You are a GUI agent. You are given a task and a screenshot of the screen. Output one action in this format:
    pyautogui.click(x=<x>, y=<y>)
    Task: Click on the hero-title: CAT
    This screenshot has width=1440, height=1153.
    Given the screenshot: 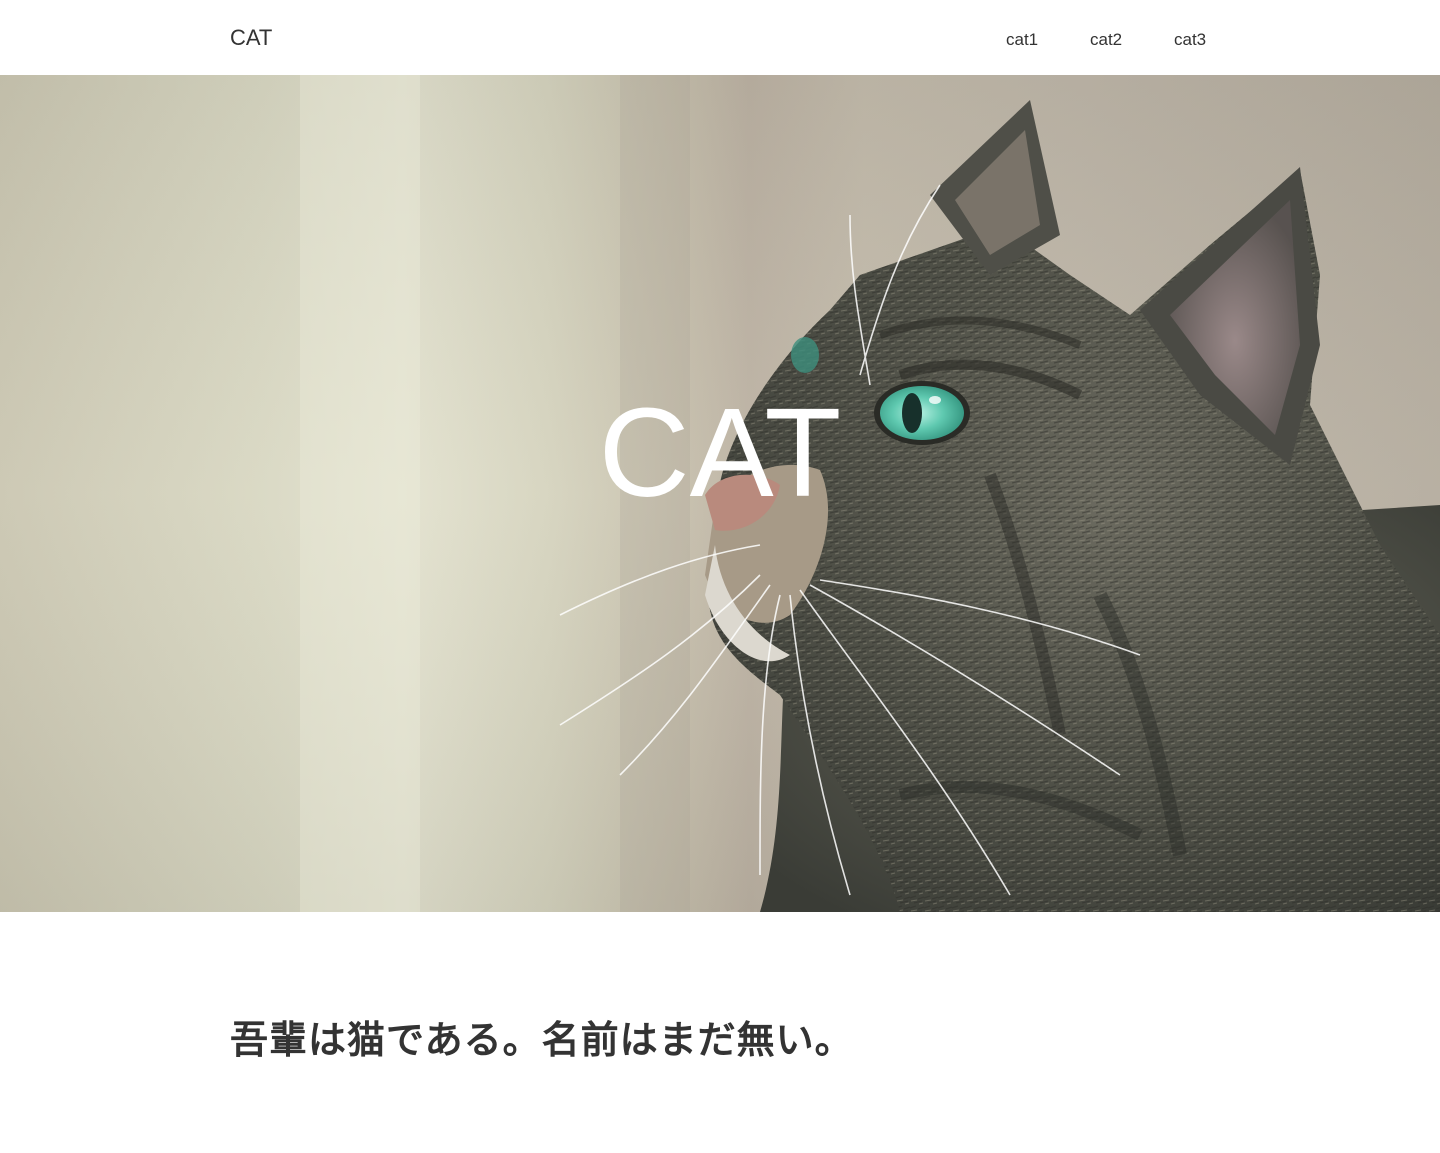 What is the action you would take?
    pyautogui.click(x=720, y=452)
    